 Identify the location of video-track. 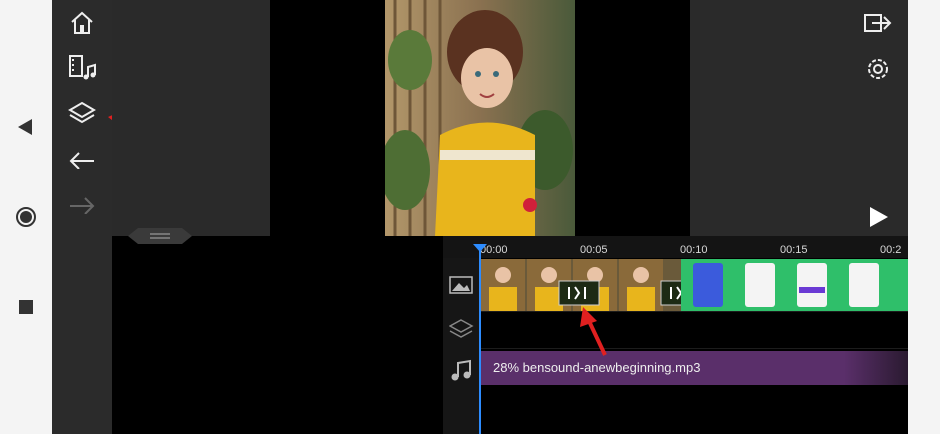
(694, 285).